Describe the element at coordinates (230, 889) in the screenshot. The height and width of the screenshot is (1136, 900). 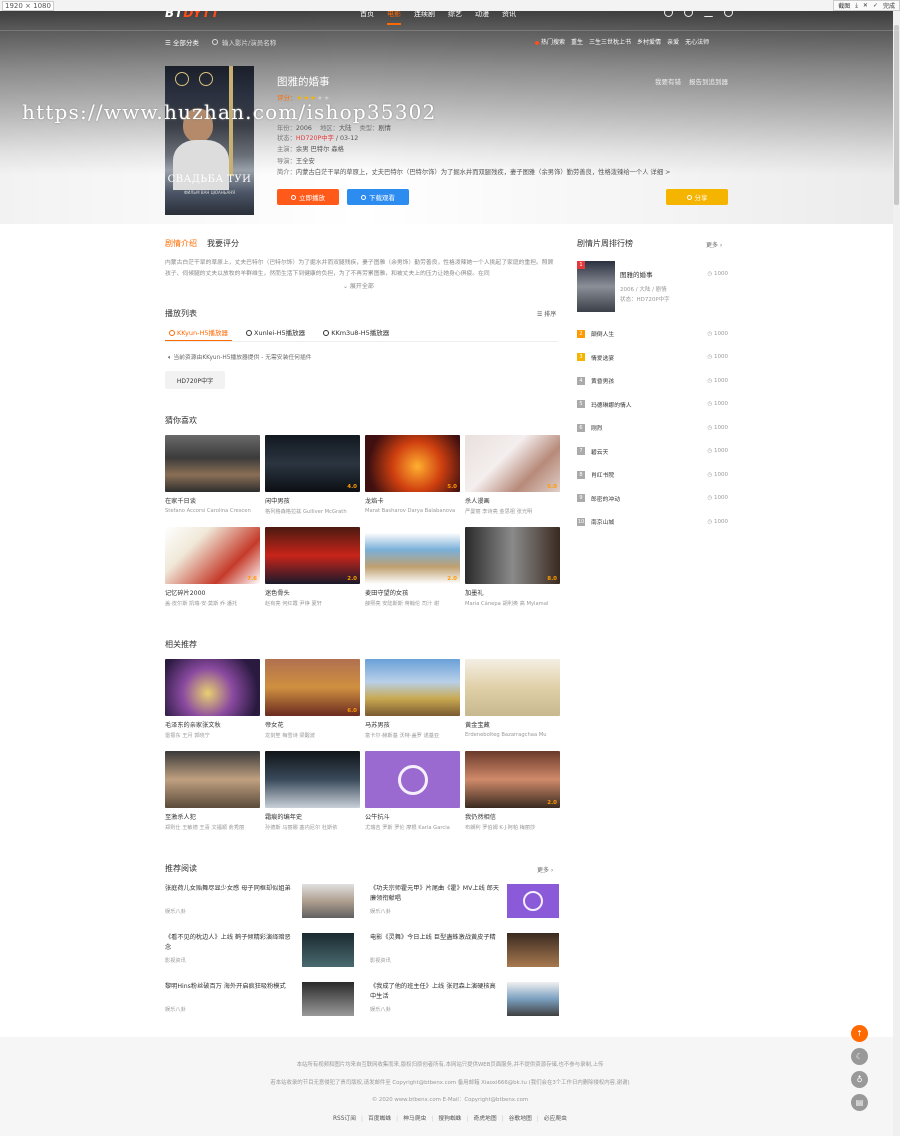
I see `news-title-text: 张庭荷儿女贻舞尽显少女感 母子同框却似姐弟` at that location.